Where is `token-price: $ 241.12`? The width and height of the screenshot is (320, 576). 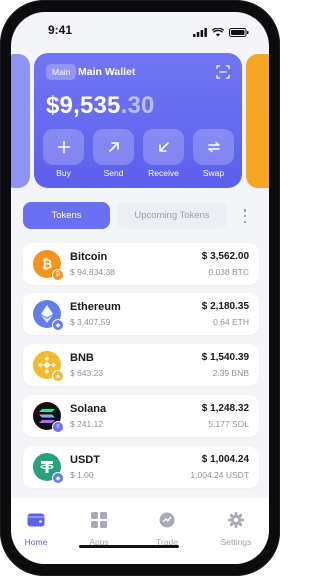
token-price: $ 241.12 is located at coordinates (87, 424).